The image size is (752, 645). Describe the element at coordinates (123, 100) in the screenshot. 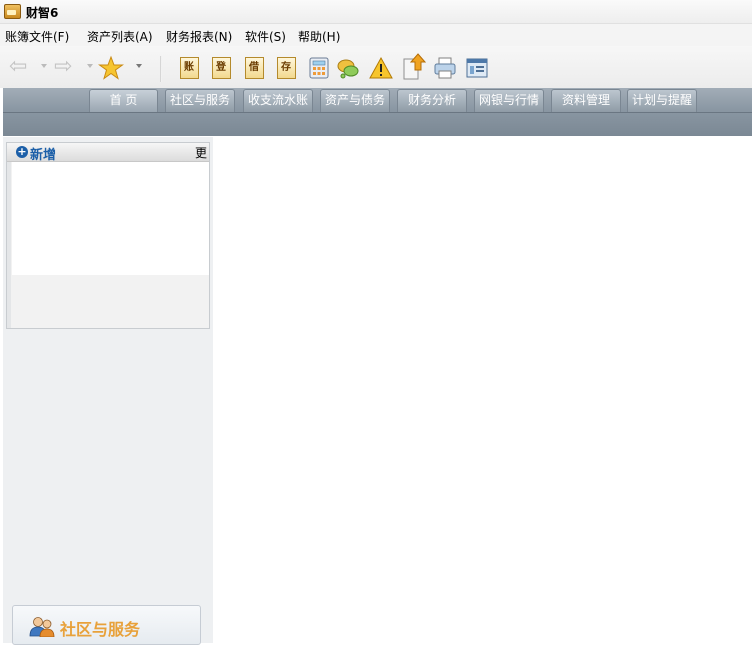

I see `tab-home: 首 页` at that location.